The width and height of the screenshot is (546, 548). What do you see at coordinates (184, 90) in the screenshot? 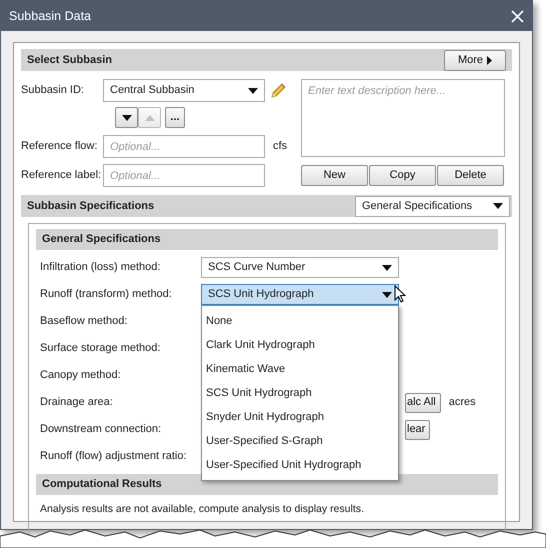
I see `subbasin-dropdown: Central Subbasin` at bounding box center [184, 90].